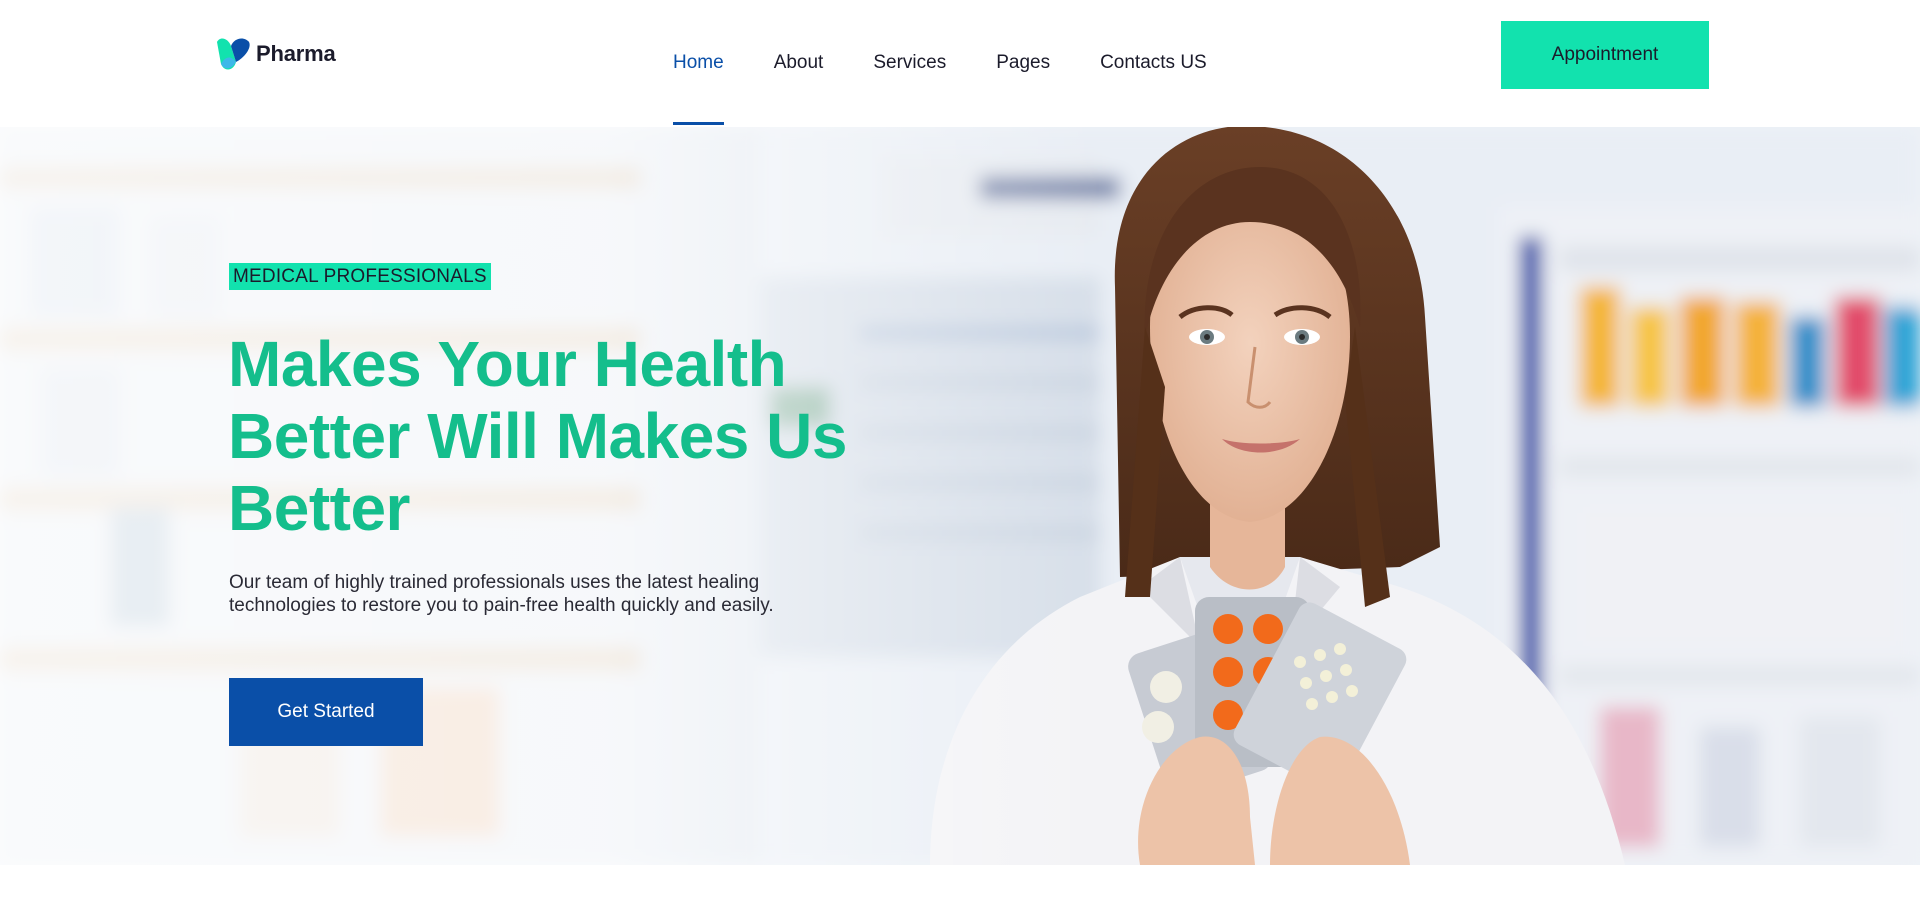 This screenshot has height=922, width=1920. What do you see at coordinates (360, 276) in the screenshot?
I see `hero-eyebrow-badge: MEDICAL PROFESSIONALS` at bounding box center [360, 276].